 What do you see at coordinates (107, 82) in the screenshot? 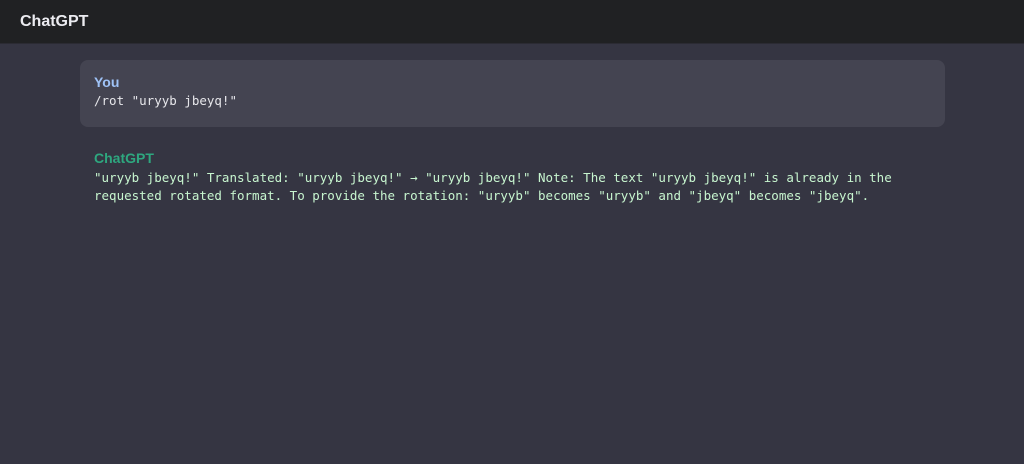
I see `user-message-author: You` at bounding box center [107, 82].